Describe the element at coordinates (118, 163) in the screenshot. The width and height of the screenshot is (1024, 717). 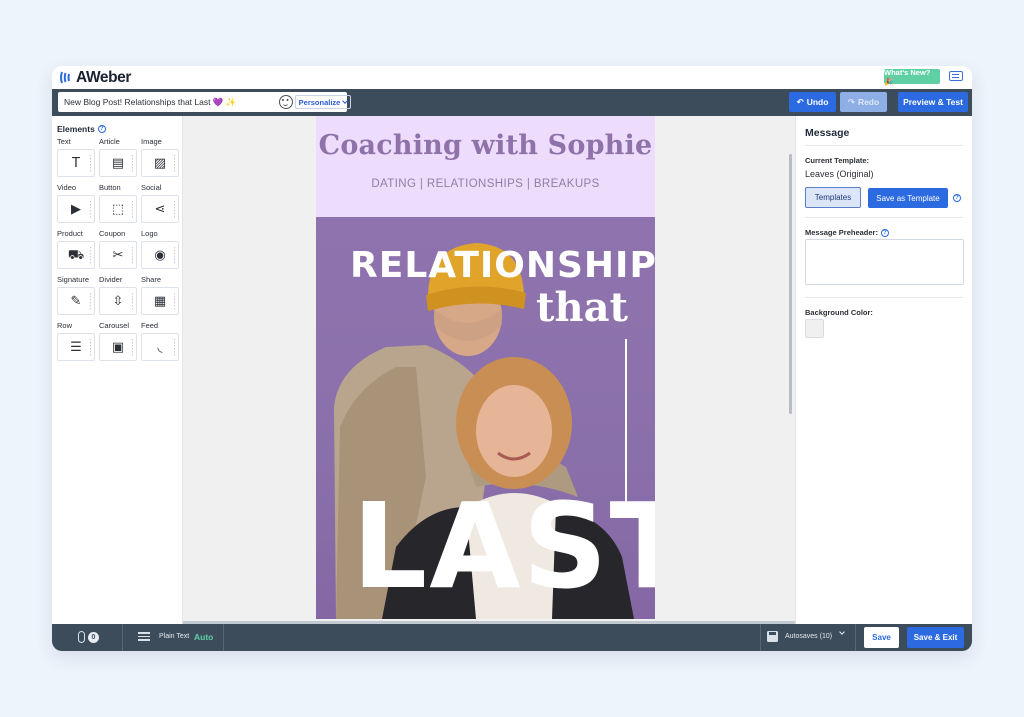
I see `article-icon: ▤` at that location.